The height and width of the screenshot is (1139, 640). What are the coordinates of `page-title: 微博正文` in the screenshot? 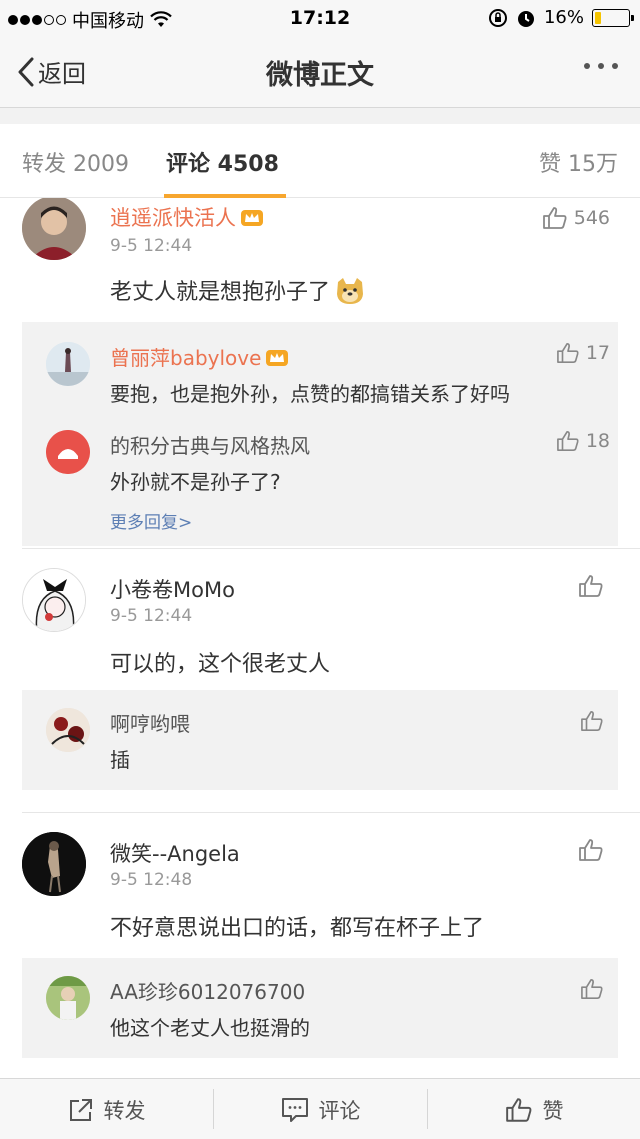 It's located at (320, 75).